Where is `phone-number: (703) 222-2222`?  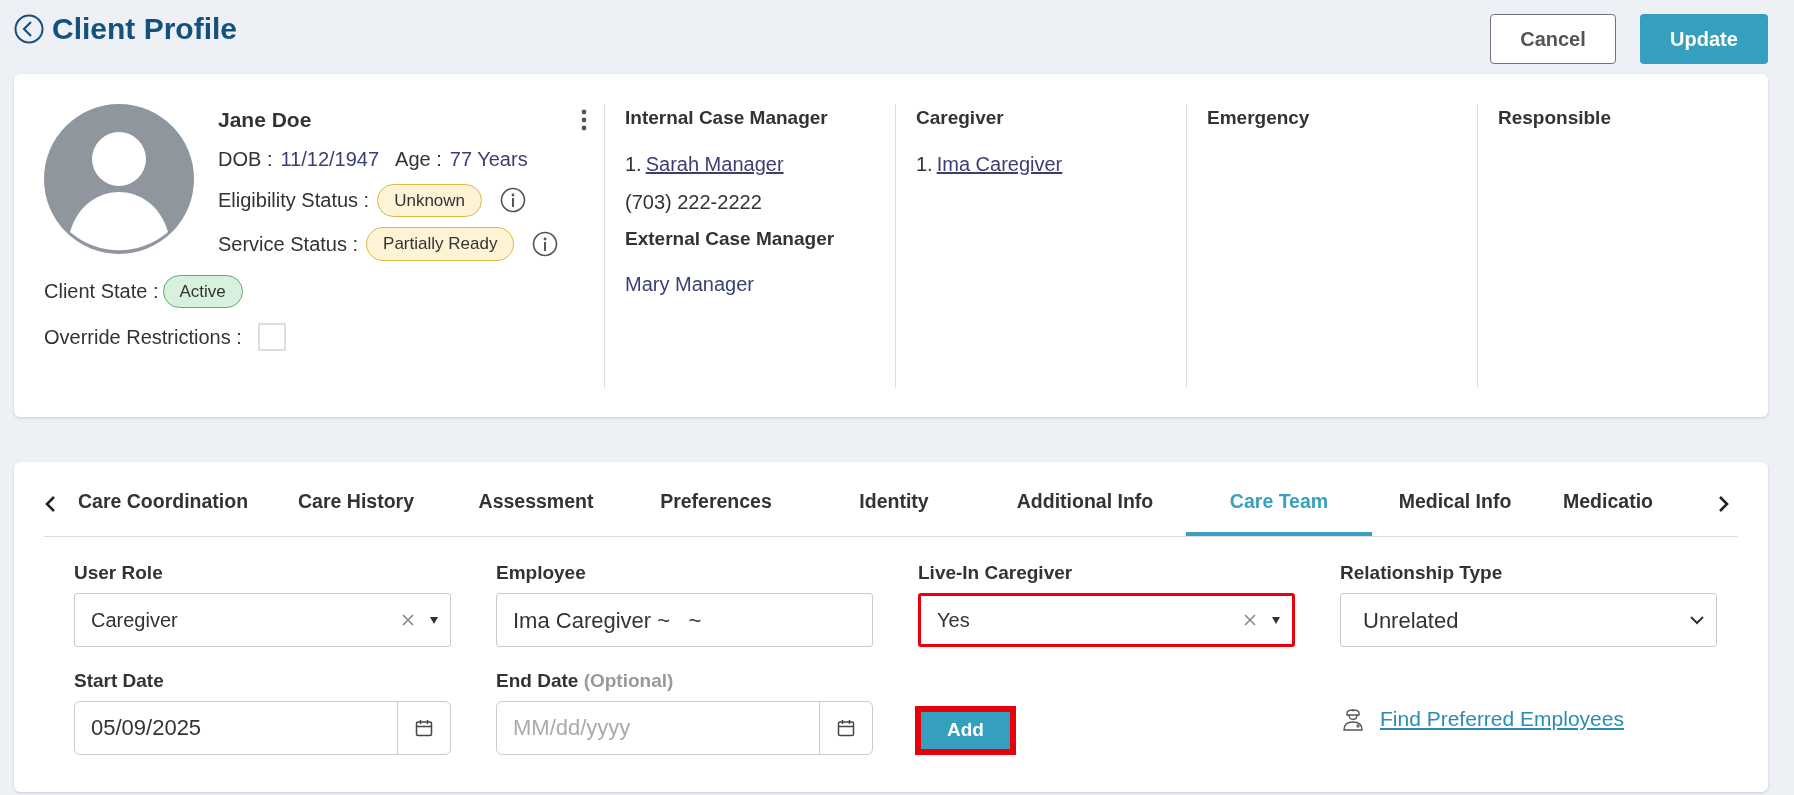 phone-number: (703) 222-2222 is located at coordinates (693, 201).